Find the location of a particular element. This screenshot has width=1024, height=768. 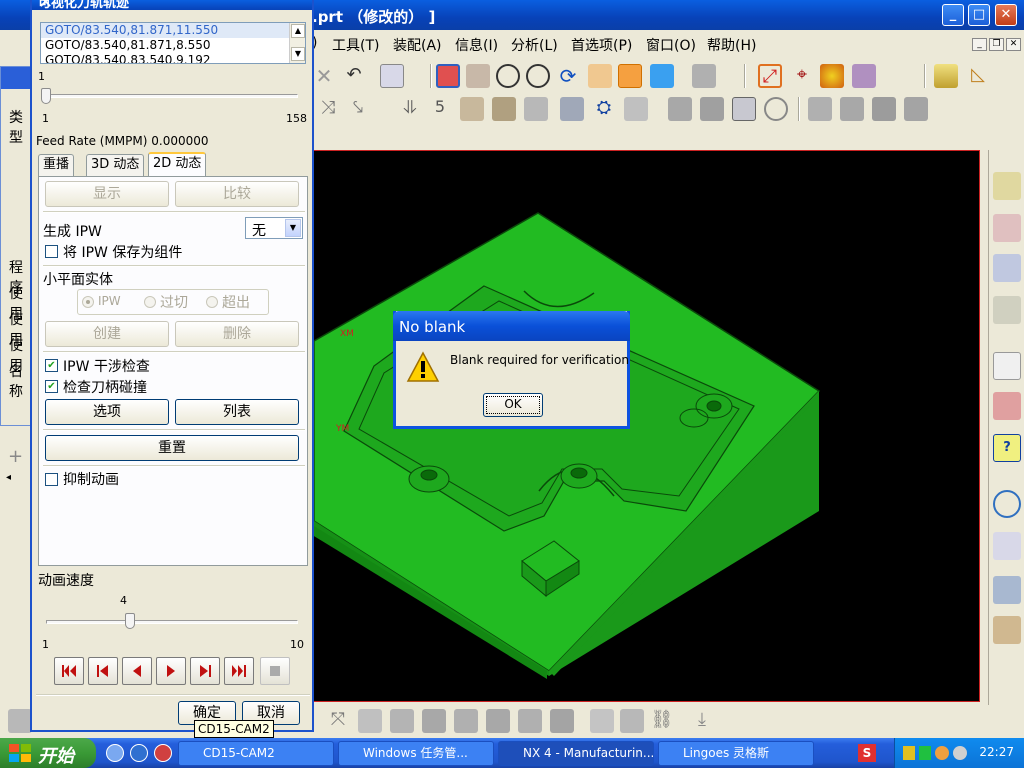

step-back-button is located at coordinates (103, 671).